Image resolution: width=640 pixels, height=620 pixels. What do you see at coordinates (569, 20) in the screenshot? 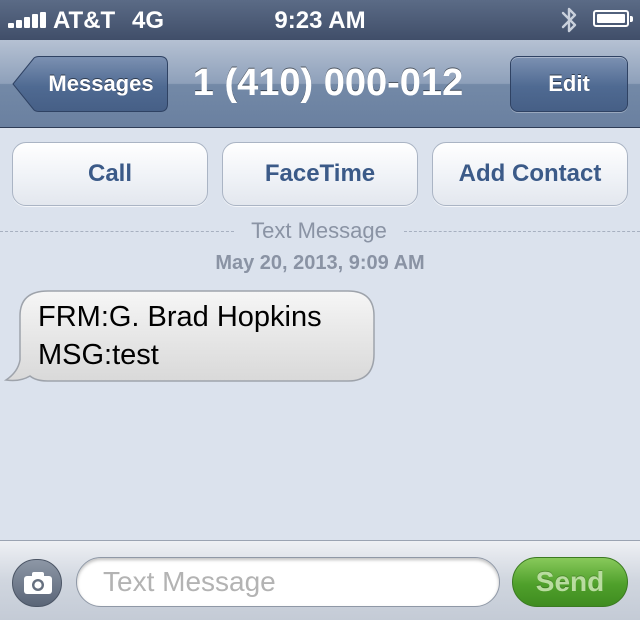
I see `bluetooth-icon` at bounding box center [569, 20].